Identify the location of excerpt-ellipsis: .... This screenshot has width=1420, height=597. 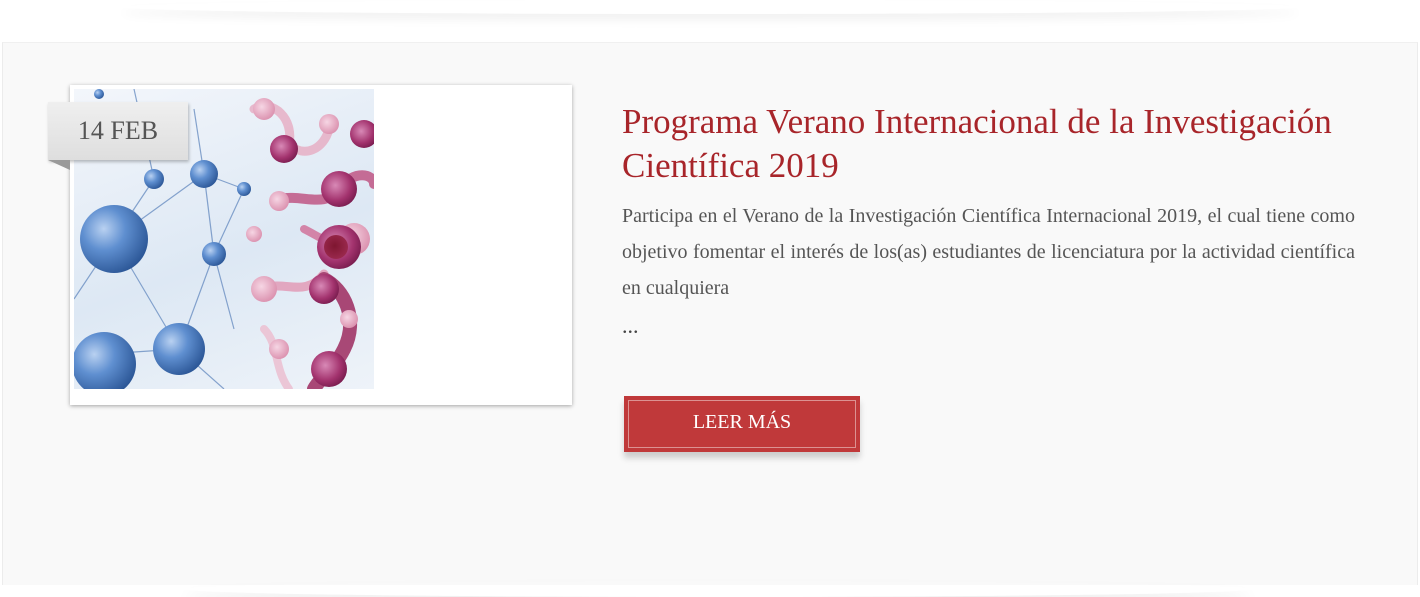
(630, 325).